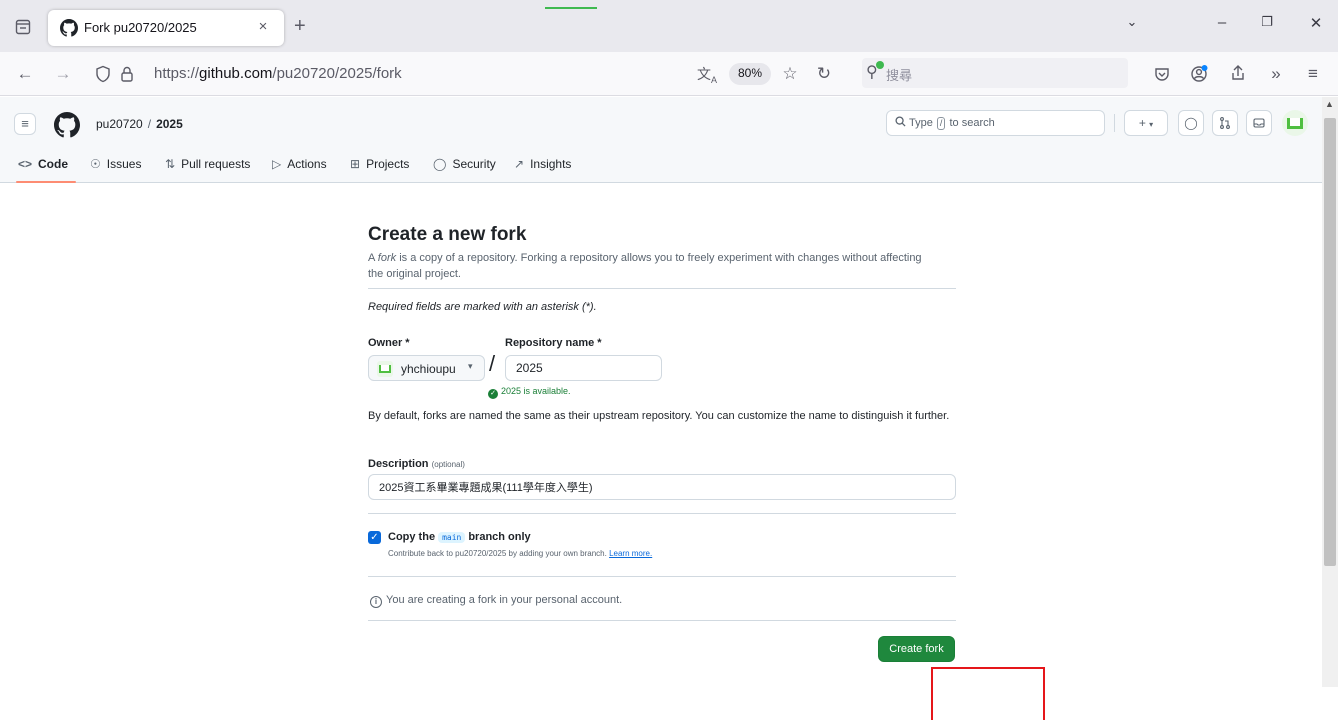 The image size is (1338, 720). What do you see at coordinates (750, 74) in the screenshot?
I see `zoom-level: 80%` at bounding box center [750, 74].